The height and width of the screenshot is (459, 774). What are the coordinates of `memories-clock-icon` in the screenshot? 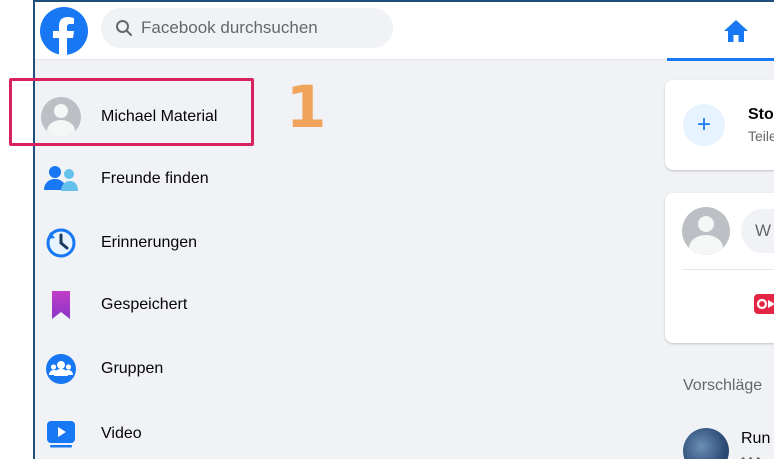 It's located at (61, 243).